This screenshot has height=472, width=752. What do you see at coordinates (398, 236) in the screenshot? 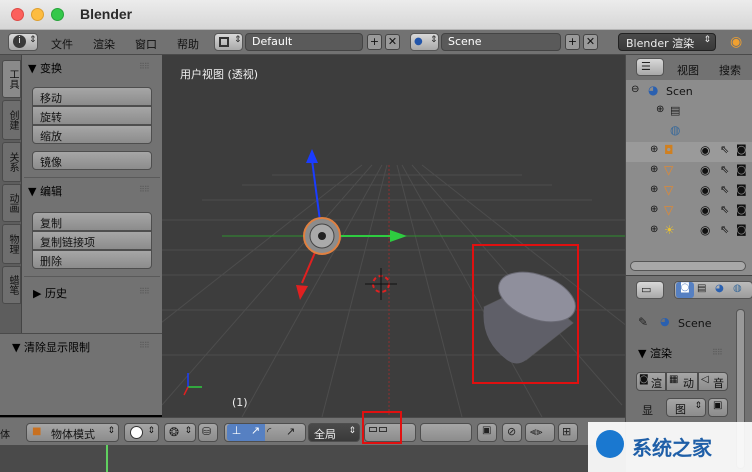
I see `gizmo-y-arrow` at bounding box center [398, 236].